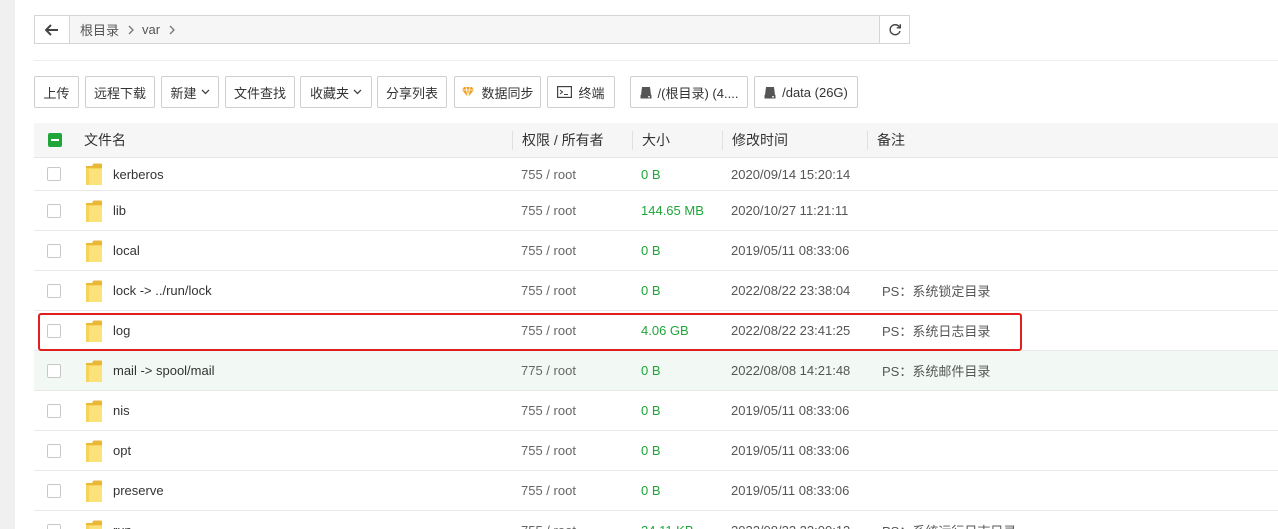  I want to click on column-header-mtime: 修改时间, so click(760, 140).